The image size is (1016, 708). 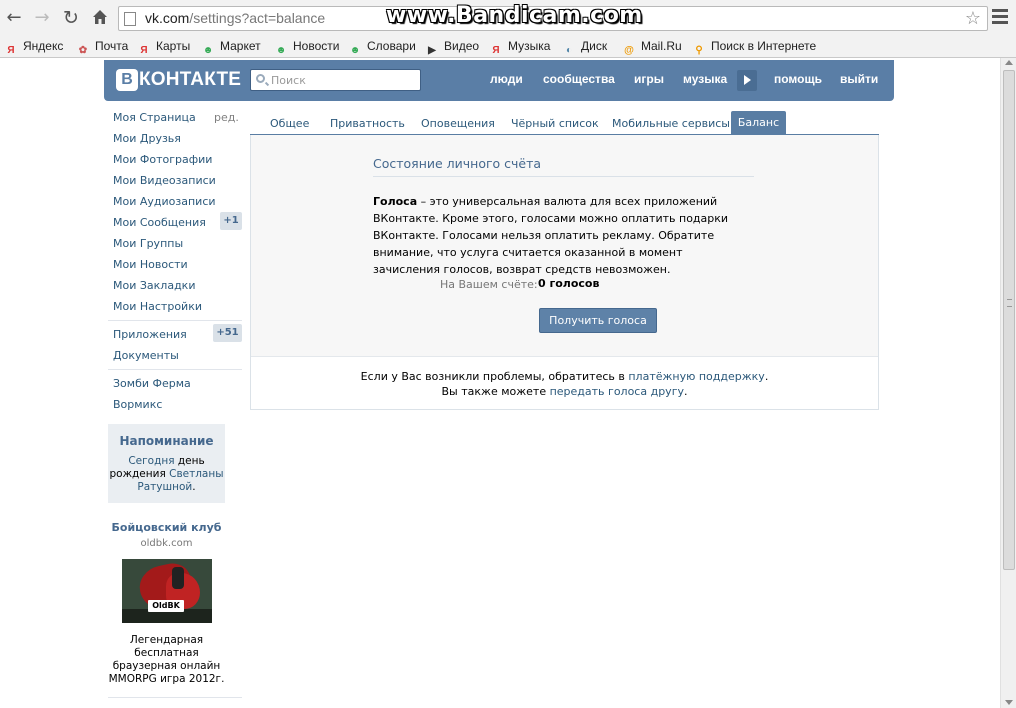 I want to click on reminder-title: Напоминание, so click(x=166, y=441).